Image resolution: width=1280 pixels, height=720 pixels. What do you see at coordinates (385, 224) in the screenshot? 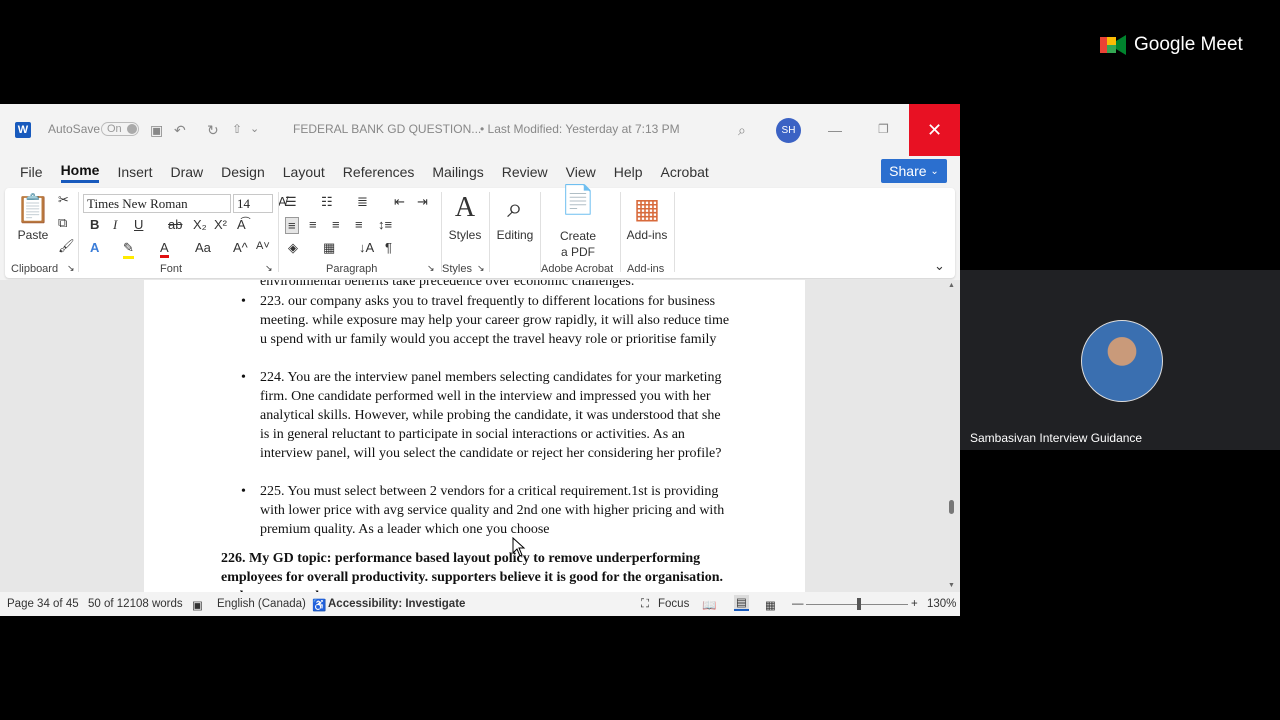
I see `line-spacing-icon: ↕≡` at bounding box center [385, 224].